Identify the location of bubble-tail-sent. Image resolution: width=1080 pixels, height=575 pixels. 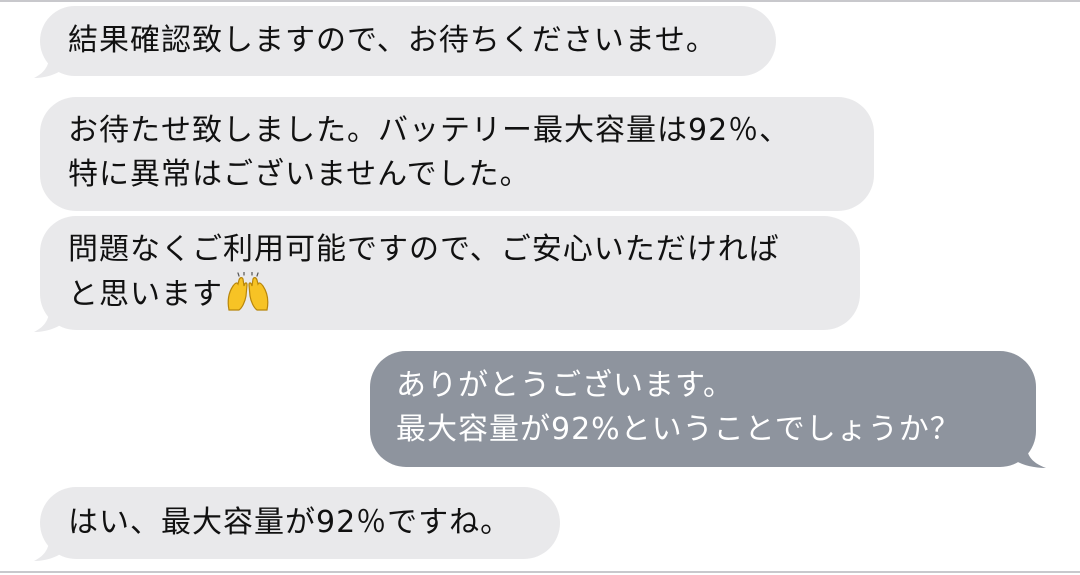
(1029, 454).